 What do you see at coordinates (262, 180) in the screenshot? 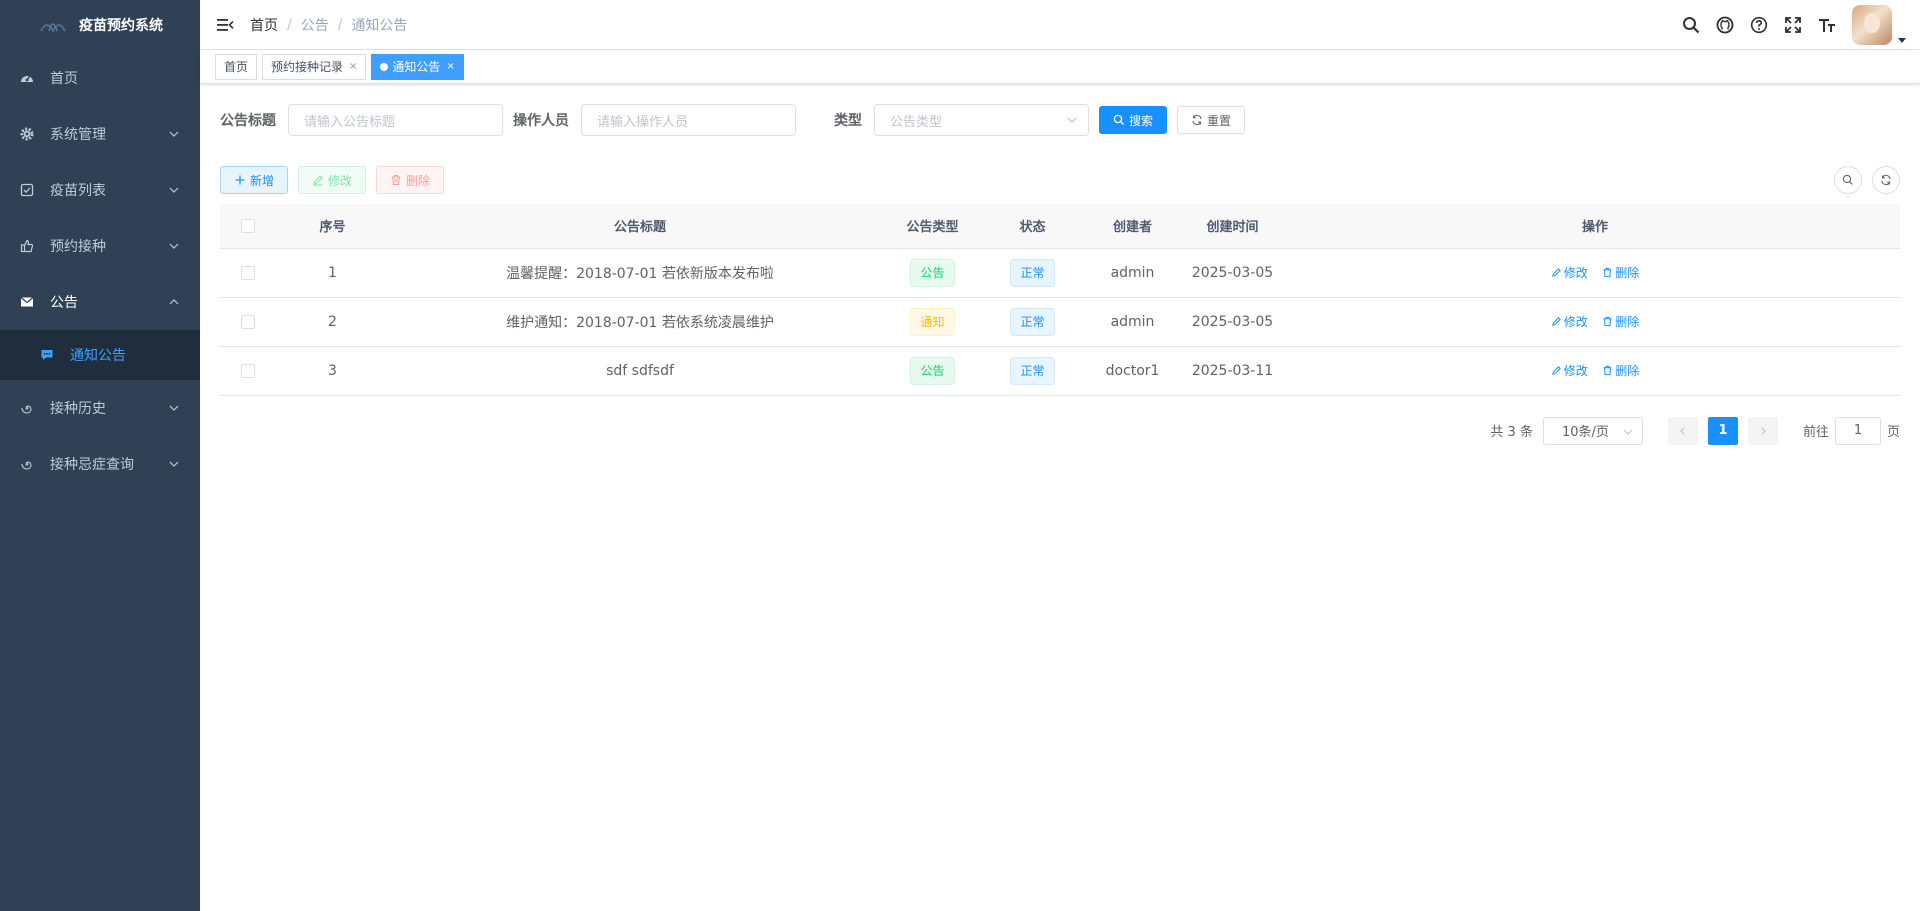
I see `add-button-label: 新增` at bounding box center [262, 180].